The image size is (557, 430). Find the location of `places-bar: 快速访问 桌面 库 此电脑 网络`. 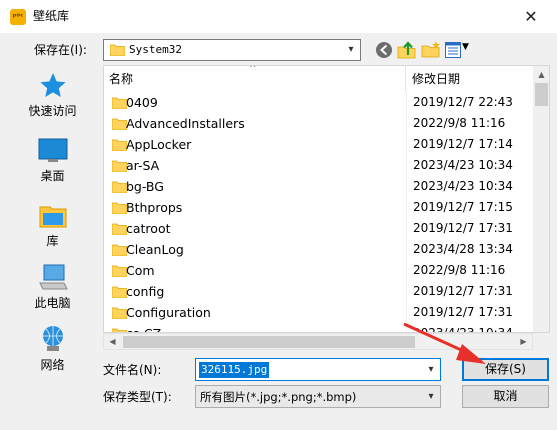

places-bar: 快速访问 桌面 库 此电脑 网络 is located at coordinates (52, 220).